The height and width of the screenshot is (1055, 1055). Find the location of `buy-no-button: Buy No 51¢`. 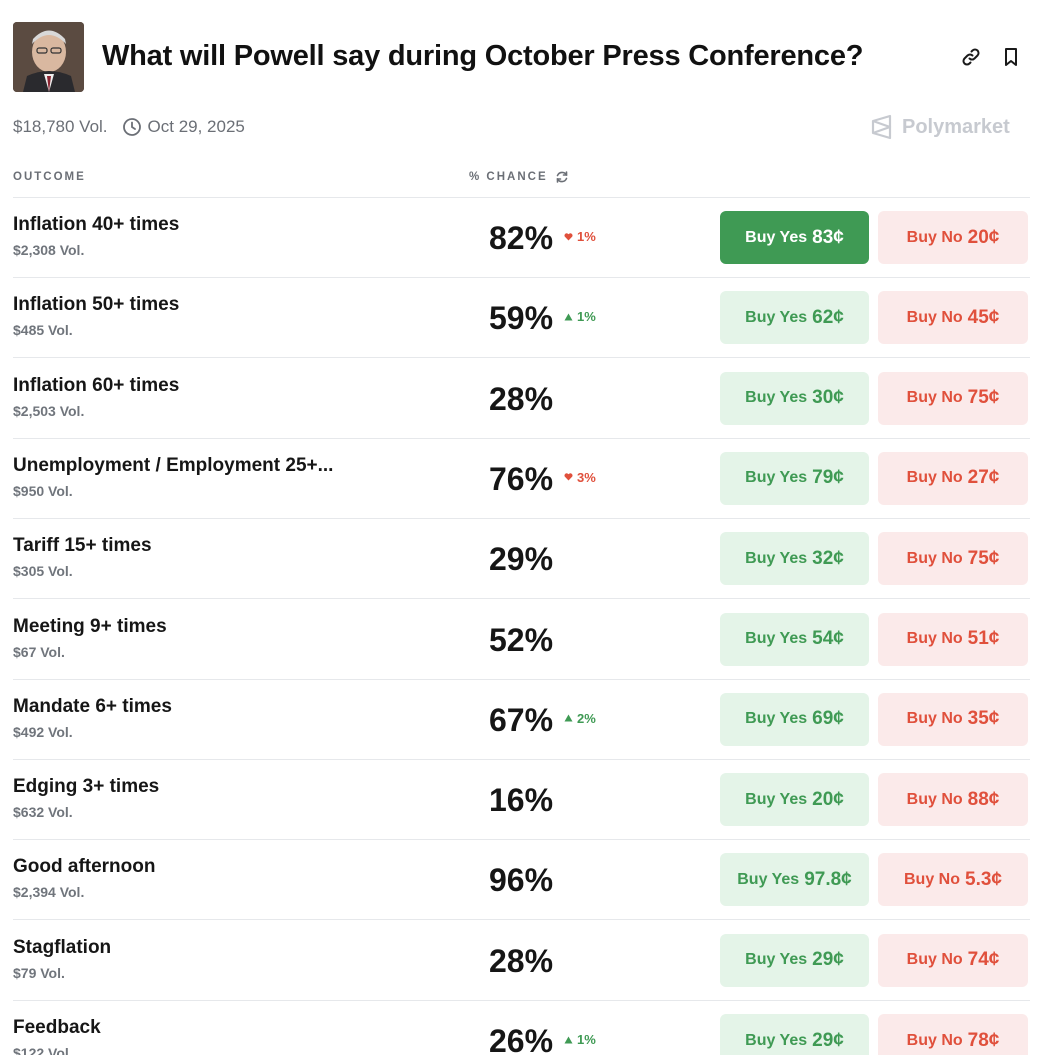

buy-no-button: Buy No 51¢ is located at coordinates (953, 639).